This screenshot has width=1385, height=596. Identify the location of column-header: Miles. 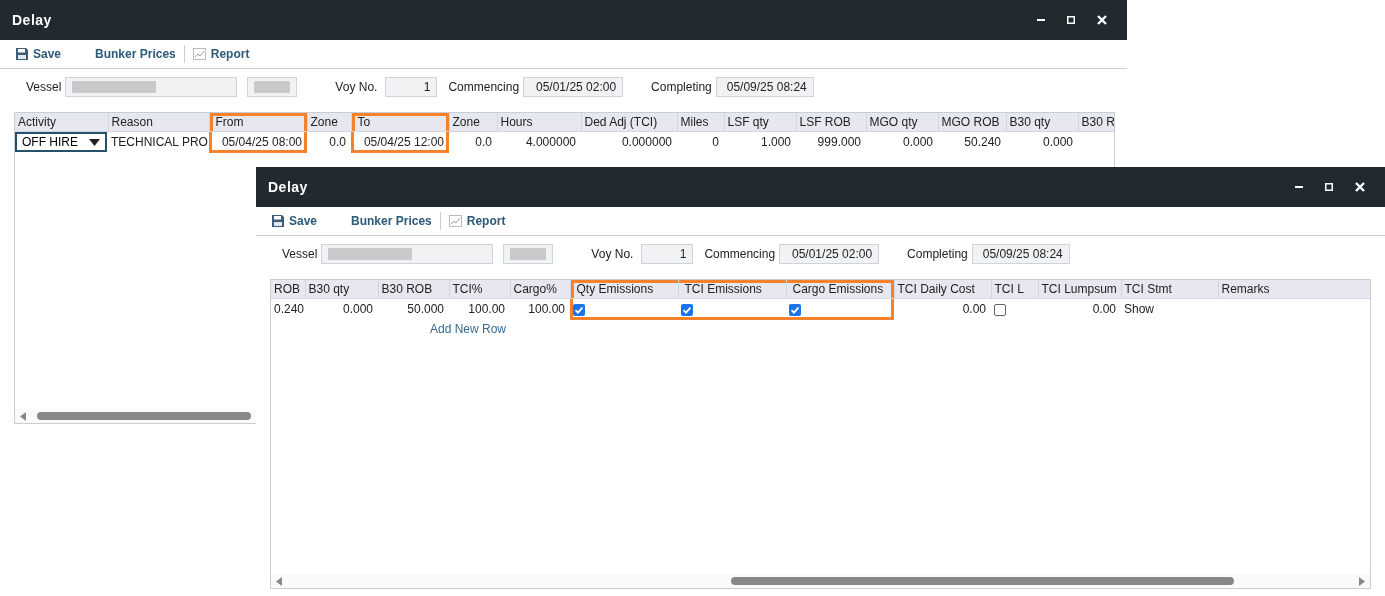
(694, 121).